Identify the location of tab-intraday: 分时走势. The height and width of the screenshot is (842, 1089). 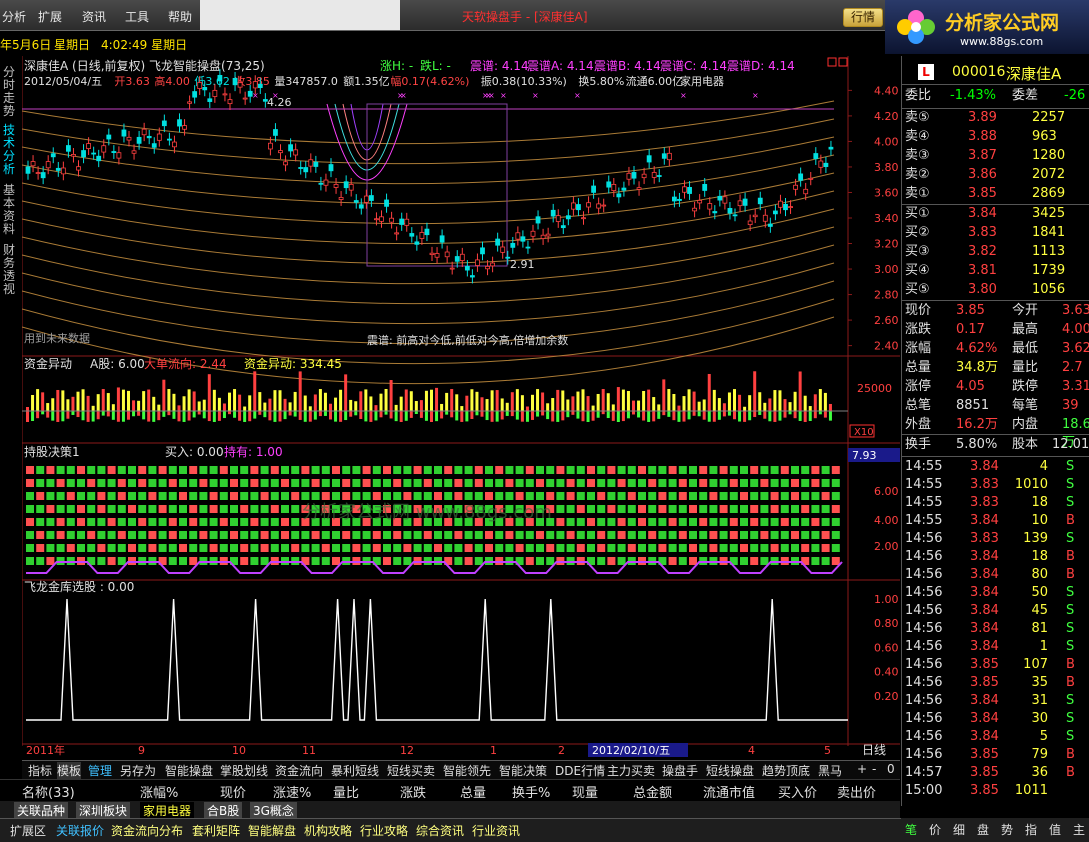
(10, 92).